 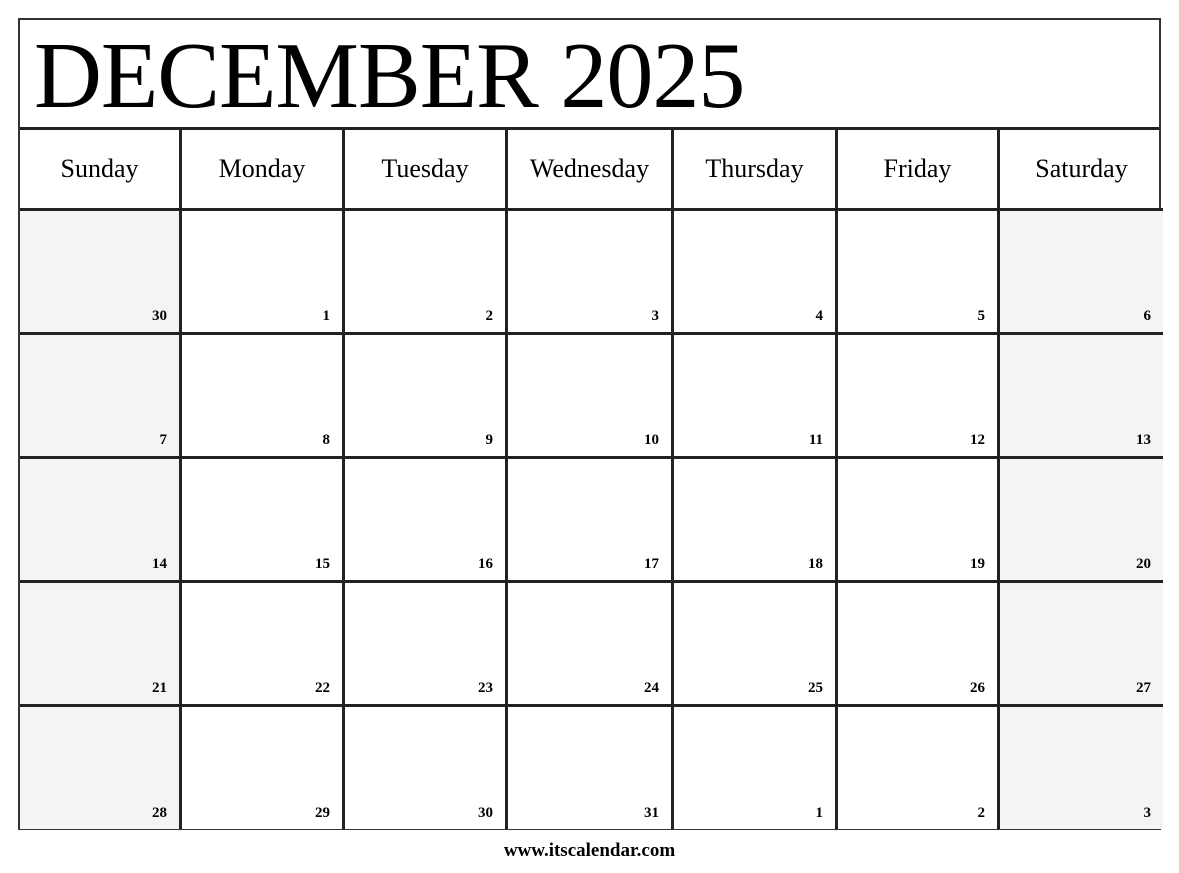 What do you see at coordinates (1081, 397) in the screenshot?
I see `day-cell: 13` at bounding box center [1081, 397].